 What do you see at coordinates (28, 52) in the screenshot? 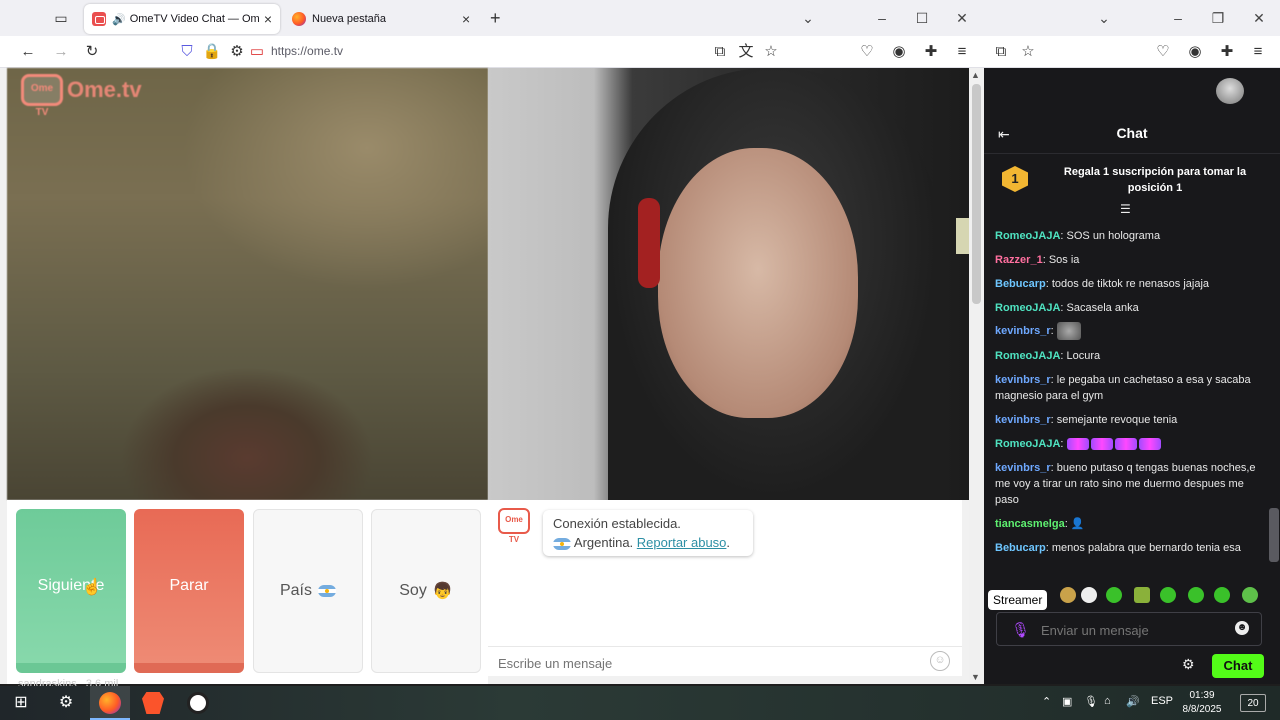
I see `back-icon: ←` at bounding box center [28, 52].